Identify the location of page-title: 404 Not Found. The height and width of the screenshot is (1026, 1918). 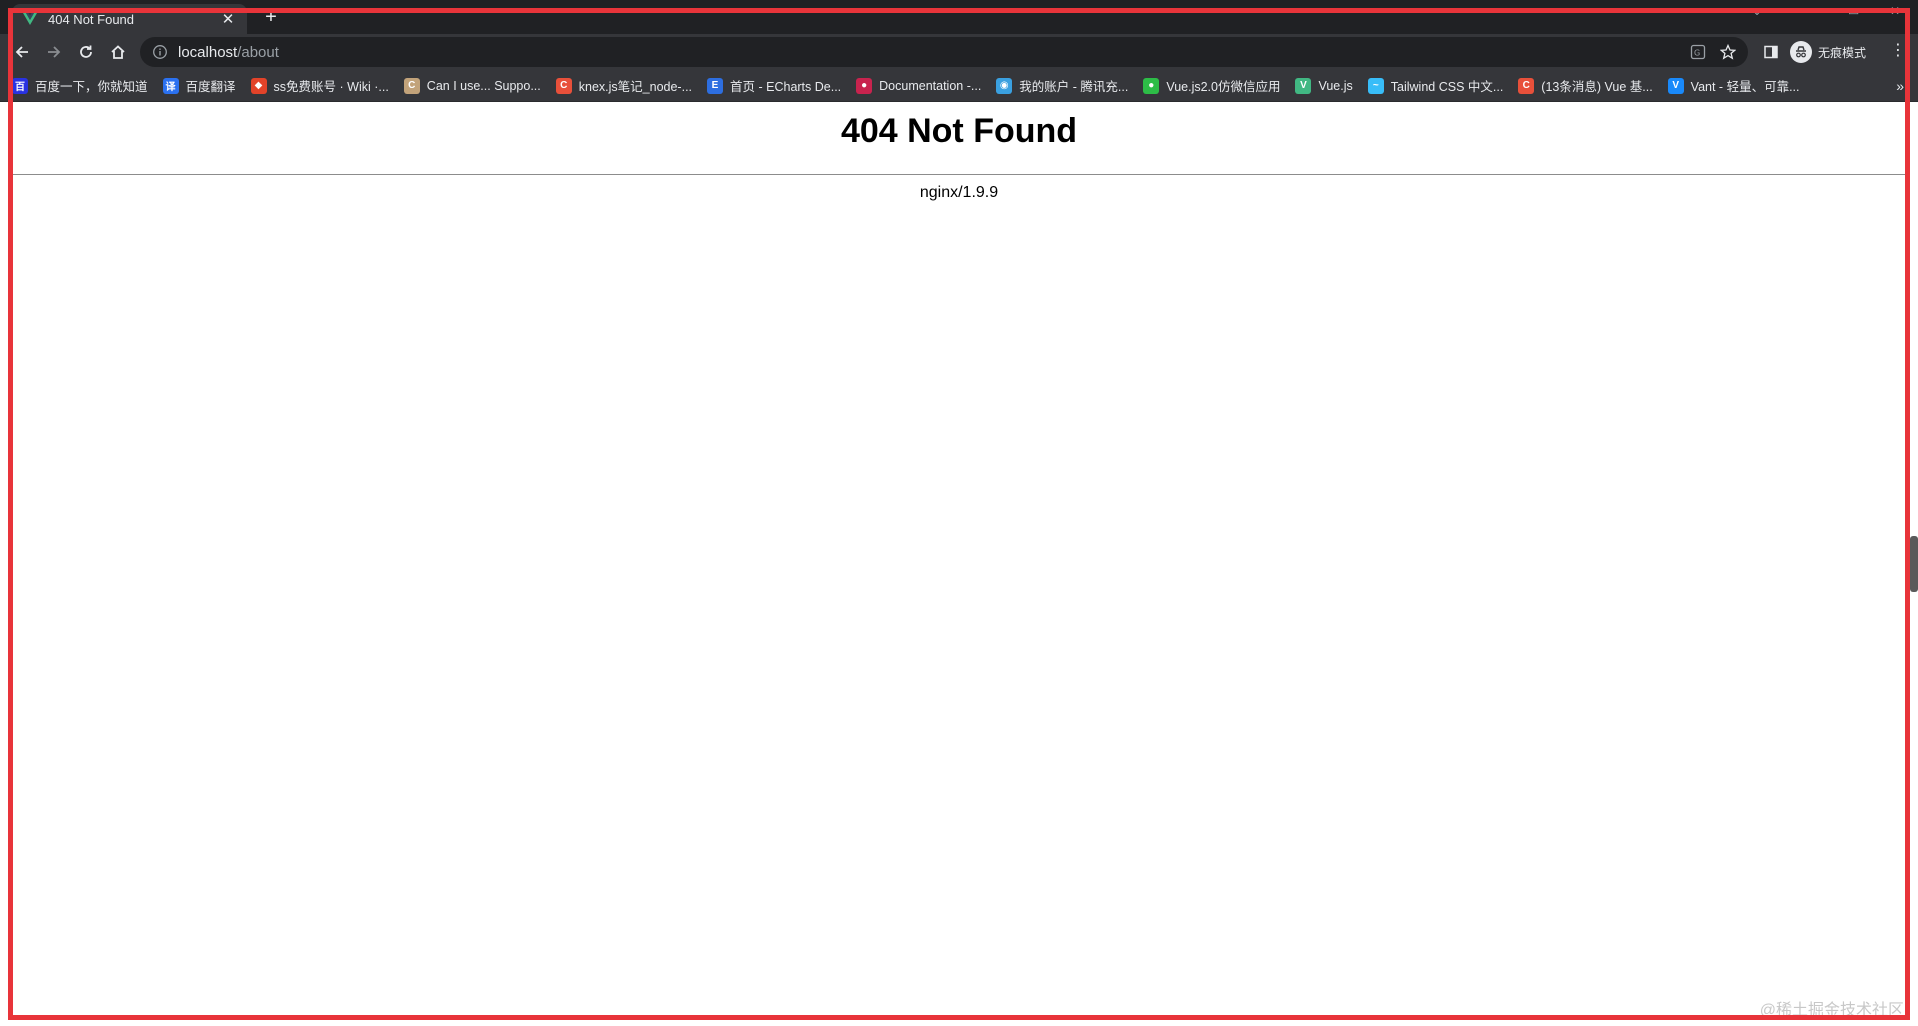
(959, 131).